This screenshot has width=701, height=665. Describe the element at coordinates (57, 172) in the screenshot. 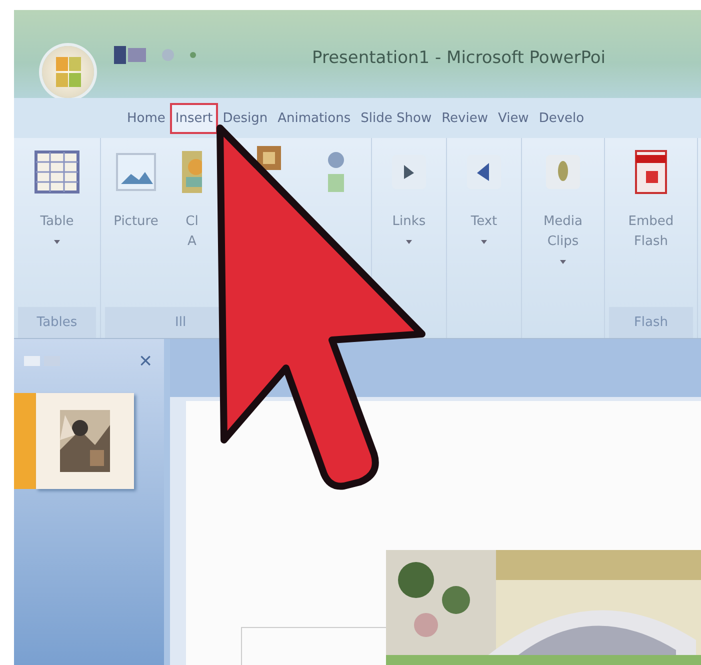

I see `table-icon` at that location.